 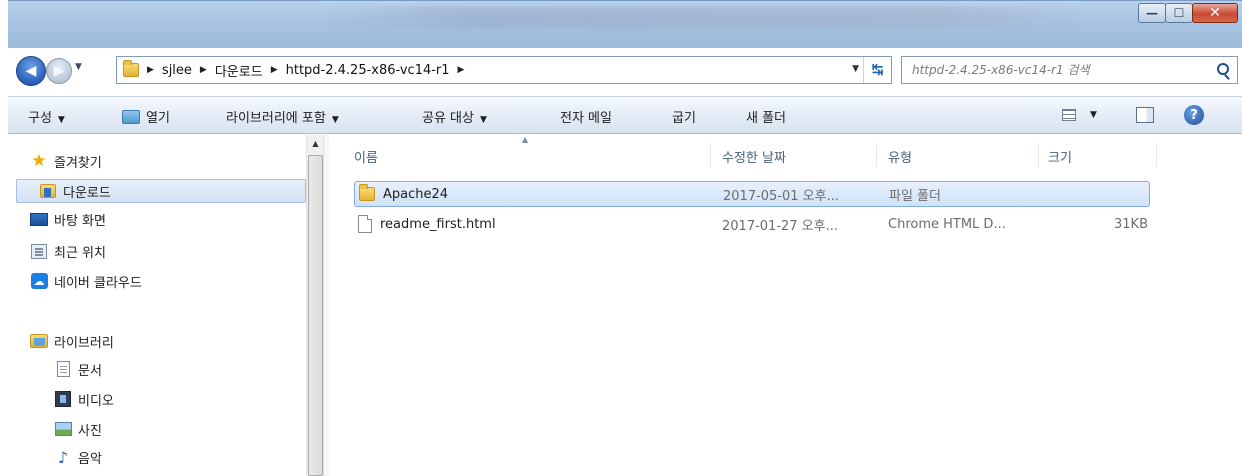 I want to click on column-header-label: 크기, so click(x=1060, y=158).